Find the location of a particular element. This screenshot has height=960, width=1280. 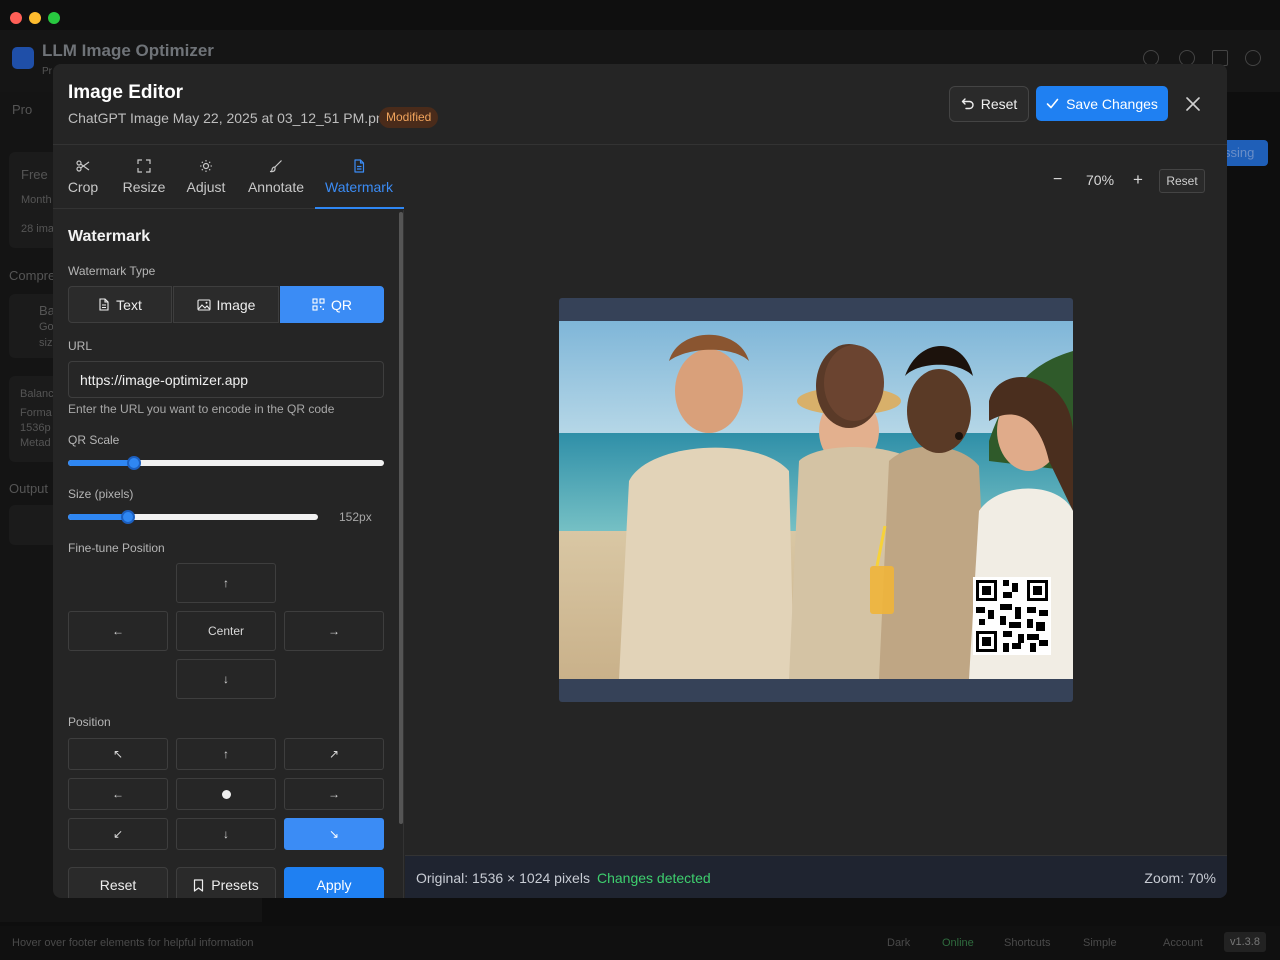

type-qr-button: QR is located at coordinates (332, 304).